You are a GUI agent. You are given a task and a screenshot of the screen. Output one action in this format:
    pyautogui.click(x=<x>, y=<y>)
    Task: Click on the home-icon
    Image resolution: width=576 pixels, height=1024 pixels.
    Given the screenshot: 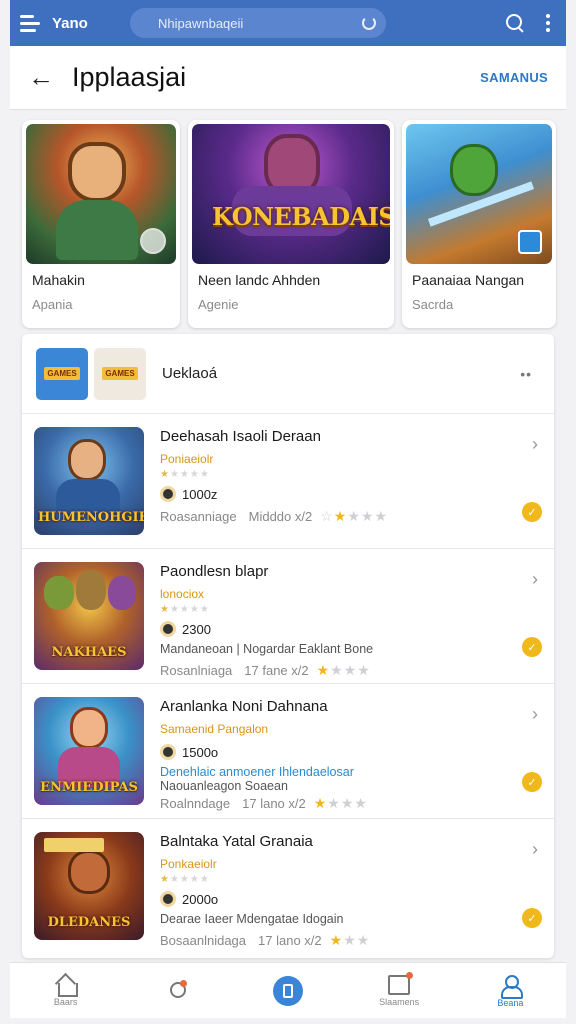 What is the action you would take?
    pyautogui.click(x=66, y=986)
    